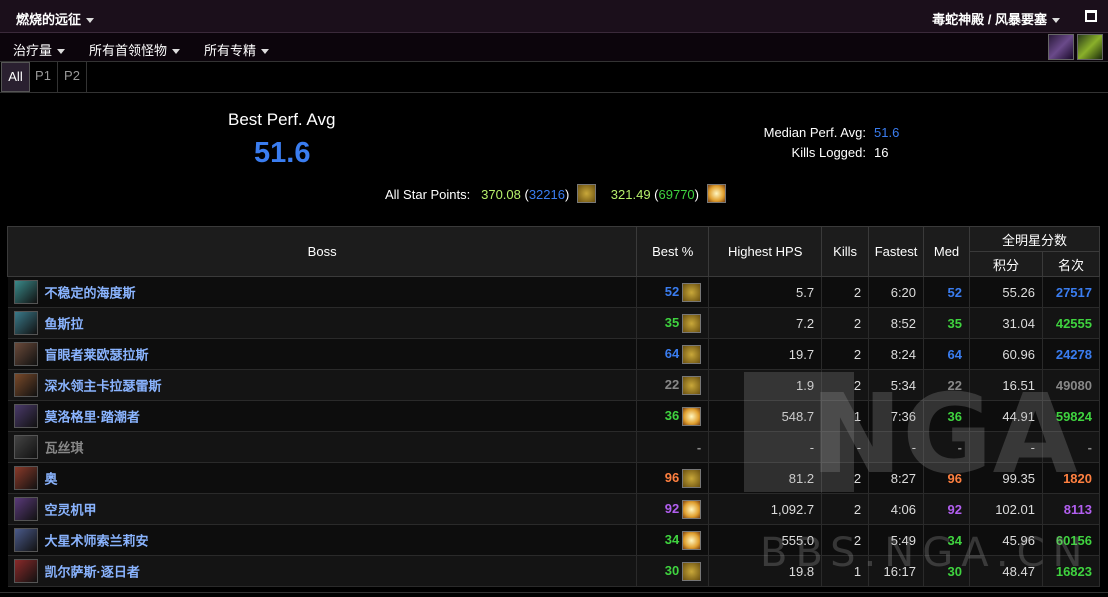 The height and width of the screenshot is (597, 1108). Describe the element at coordinates (845, 251) in the screenshot. I see `col-header-kills: Kills` at that location.